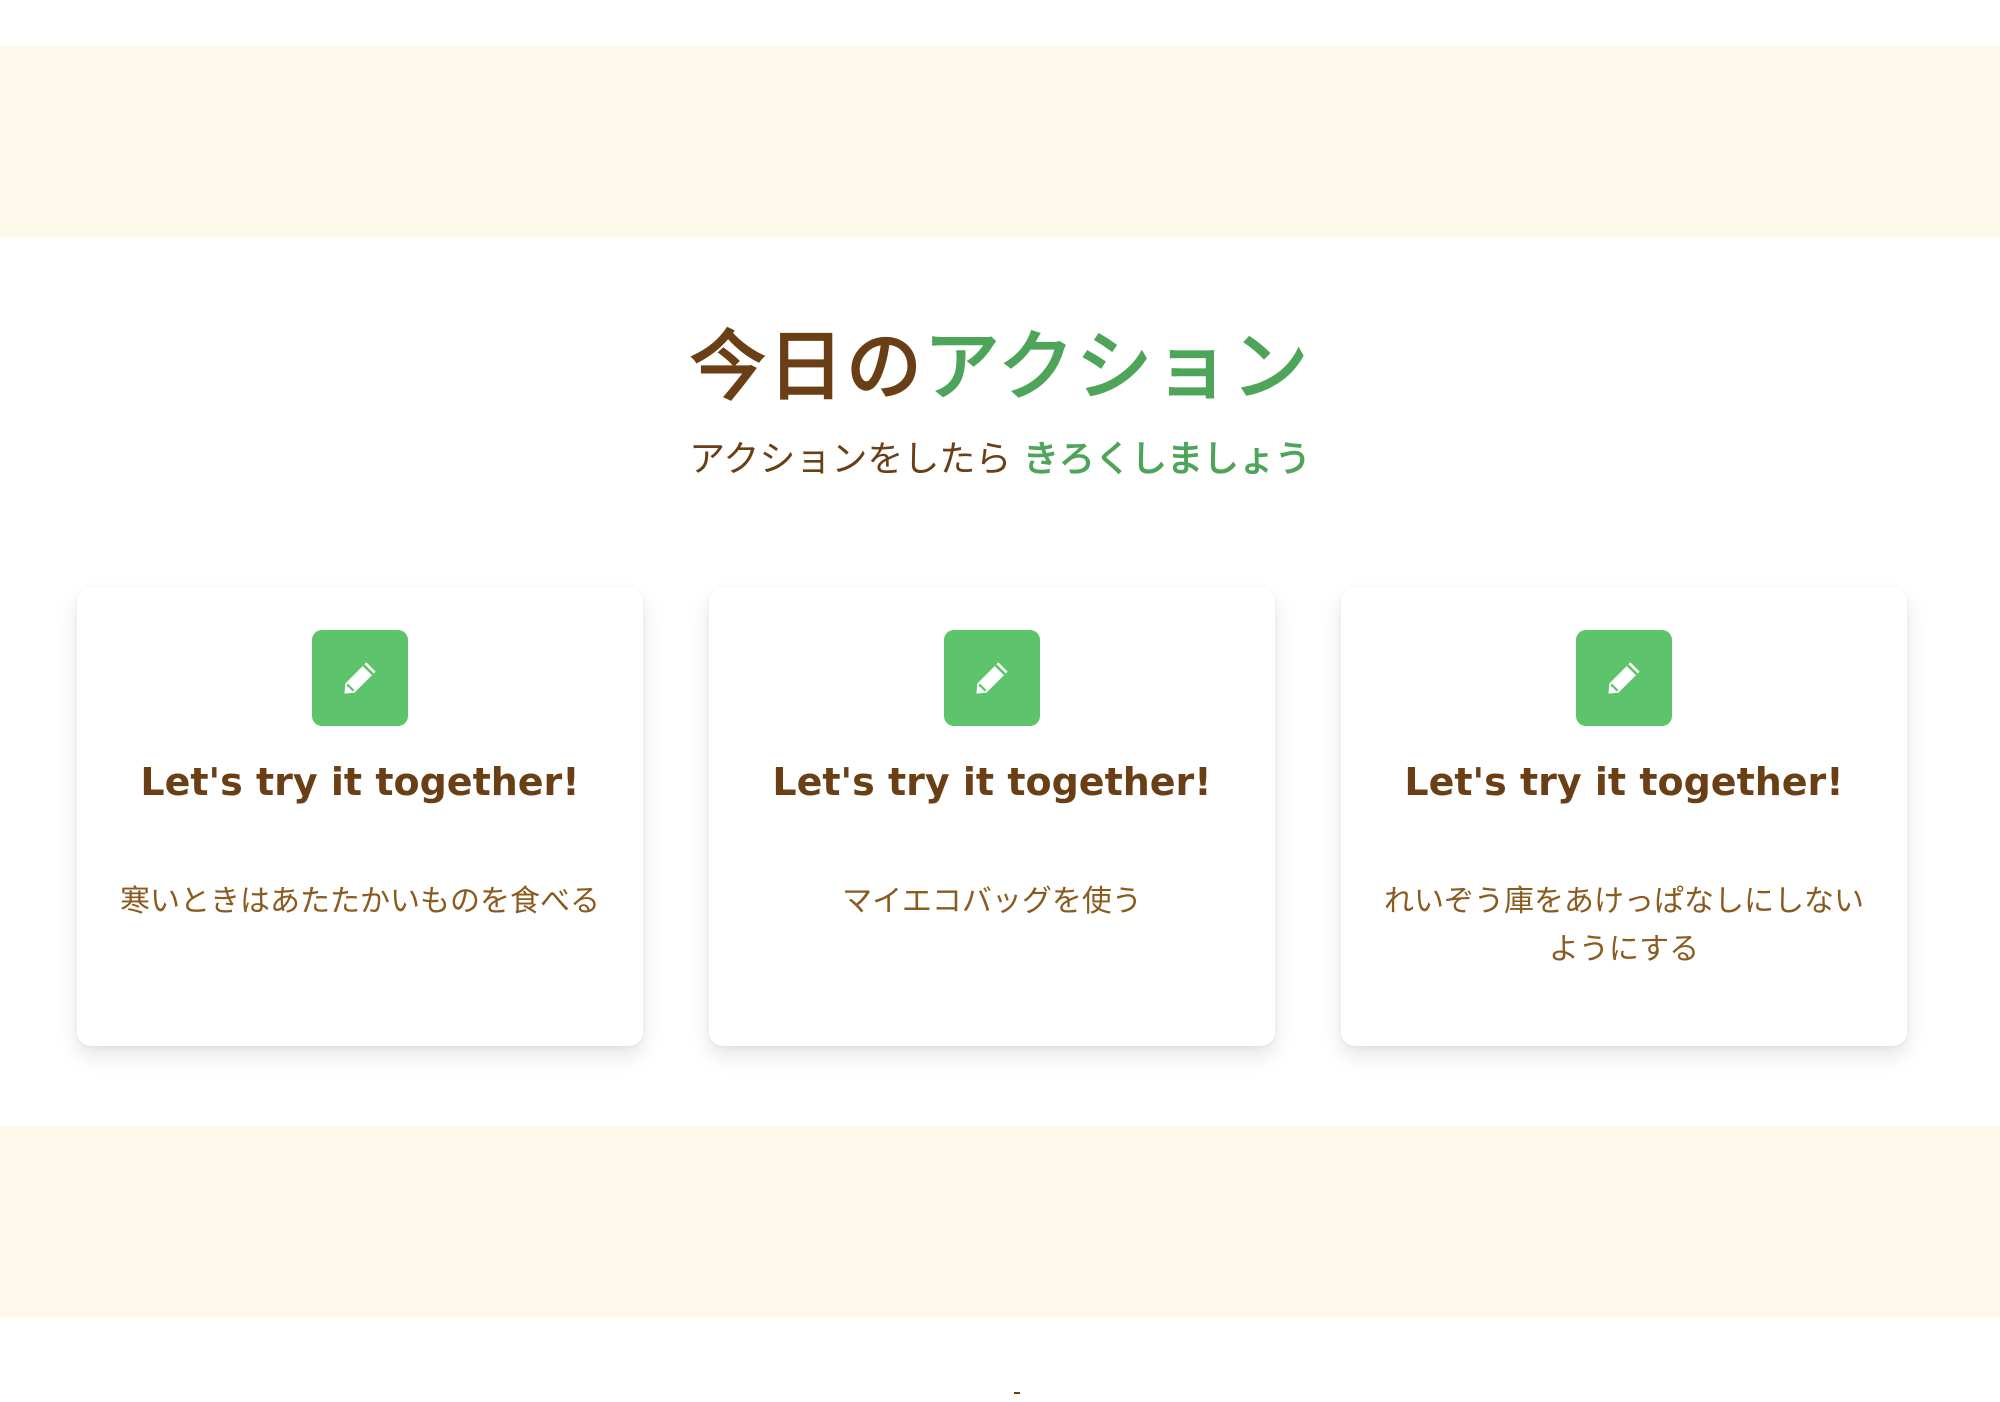 The image size is (2000, 1402). I want to click on subtitle-main: アクションをしたら, so click(856, 459).